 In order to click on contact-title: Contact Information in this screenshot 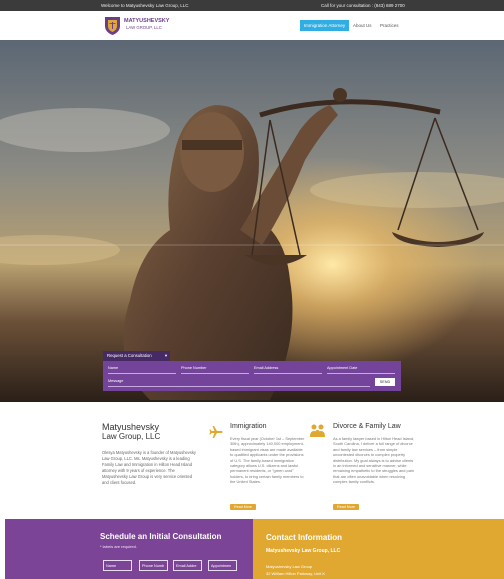, I will do `click(304, 537)`.